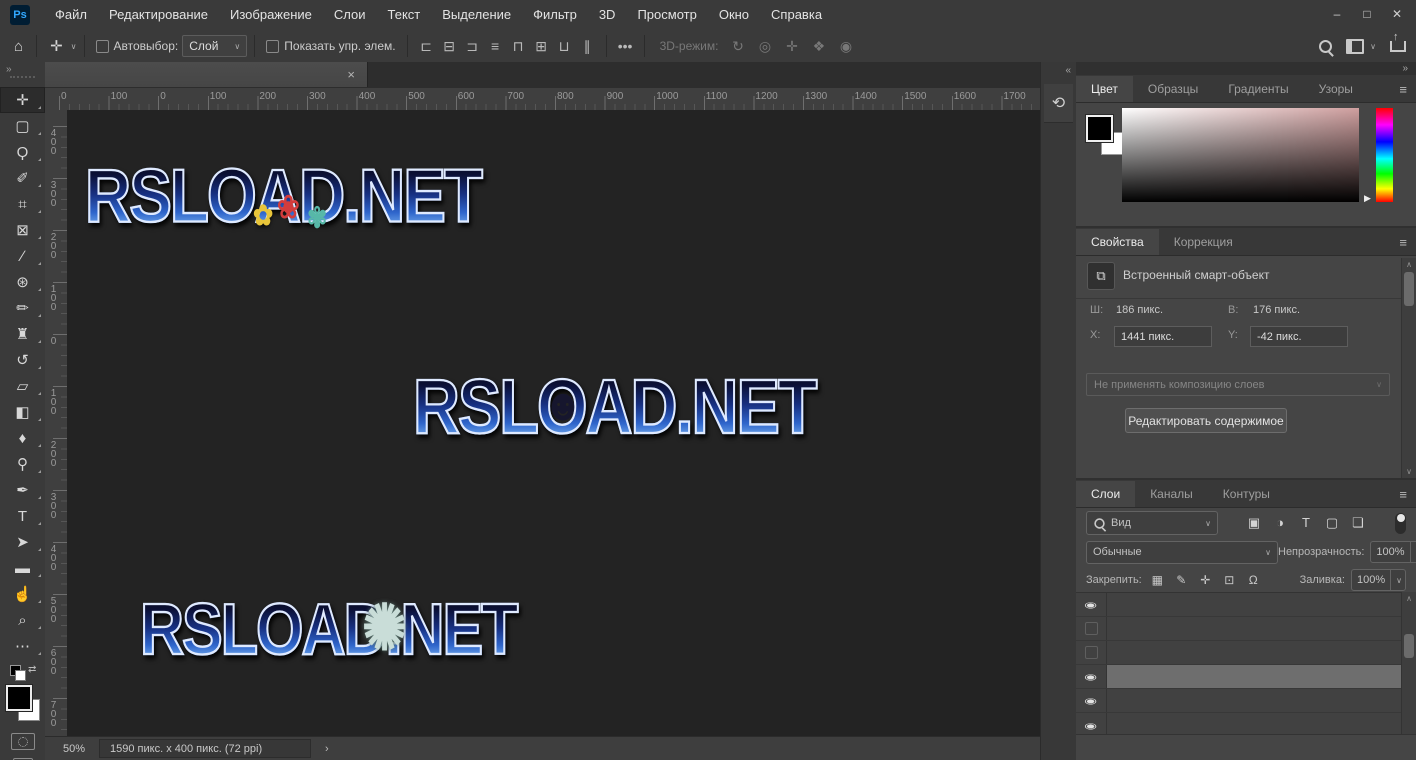 This screenshot has height=760, width=1416. I want to click on filter-pixel-icon: ▣, so click(1254, 523).